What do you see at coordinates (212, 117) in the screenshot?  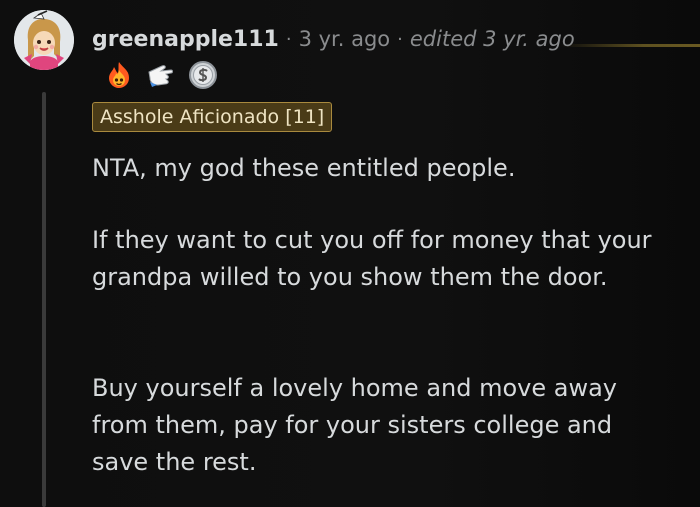 I see `user-flair-badge: Asshole Aficionado [11]` at bounding box center [212, 117].